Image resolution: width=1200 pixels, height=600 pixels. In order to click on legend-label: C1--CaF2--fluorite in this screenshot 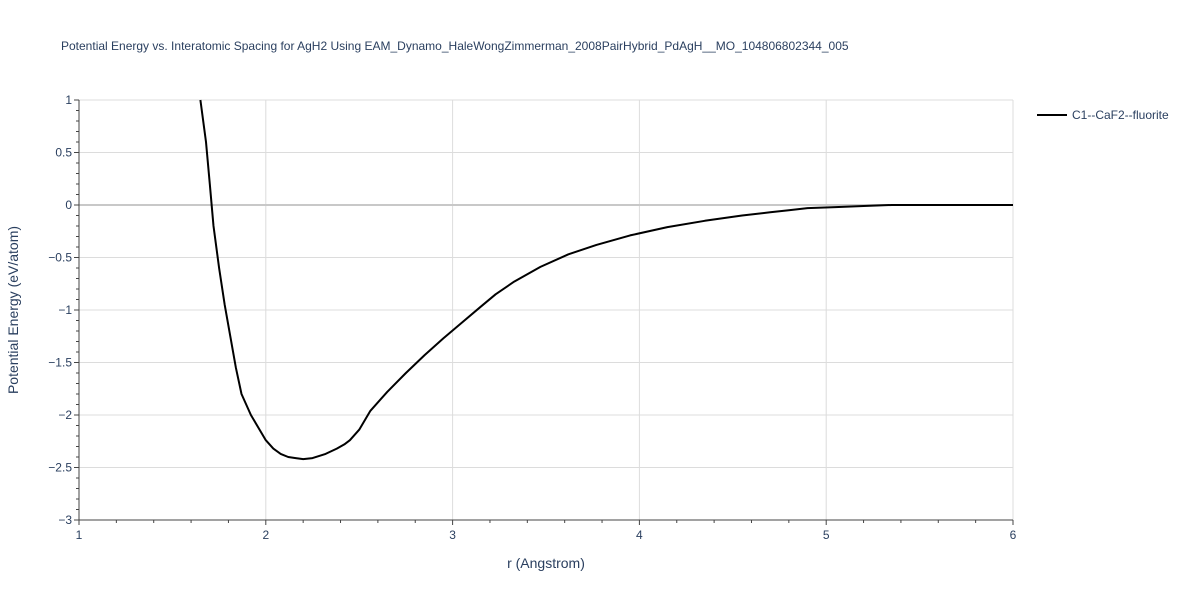, I will do `click(1120, 115)`.